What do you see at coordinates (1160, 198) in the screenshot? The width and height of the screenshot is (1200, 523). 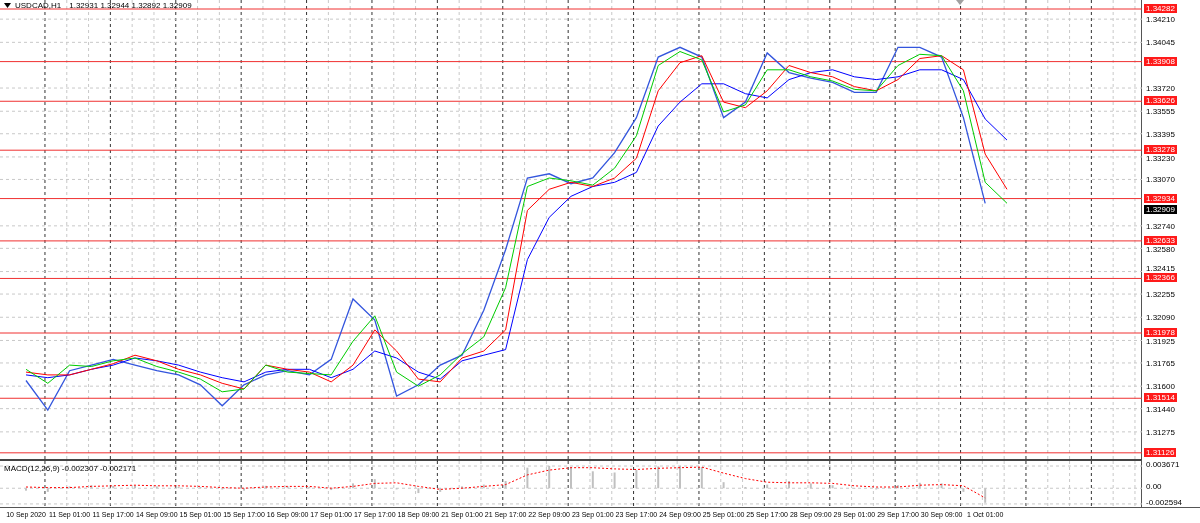 I see `price-level-label: 1.32934` at bounding box center [1160, 198].